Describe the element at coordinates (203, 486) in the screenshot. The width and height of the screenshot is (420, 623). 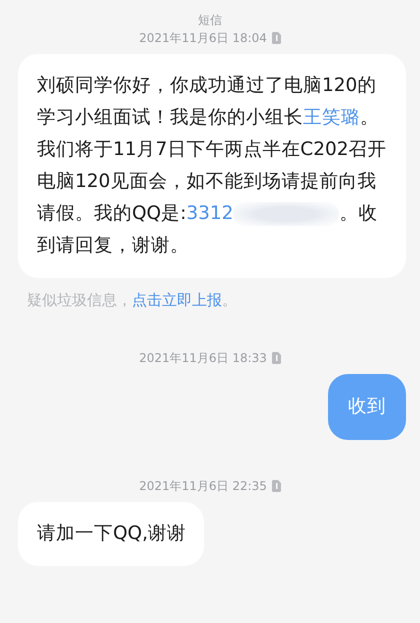
I see `timestamp: 2021年11月6日 22:35` at that location.